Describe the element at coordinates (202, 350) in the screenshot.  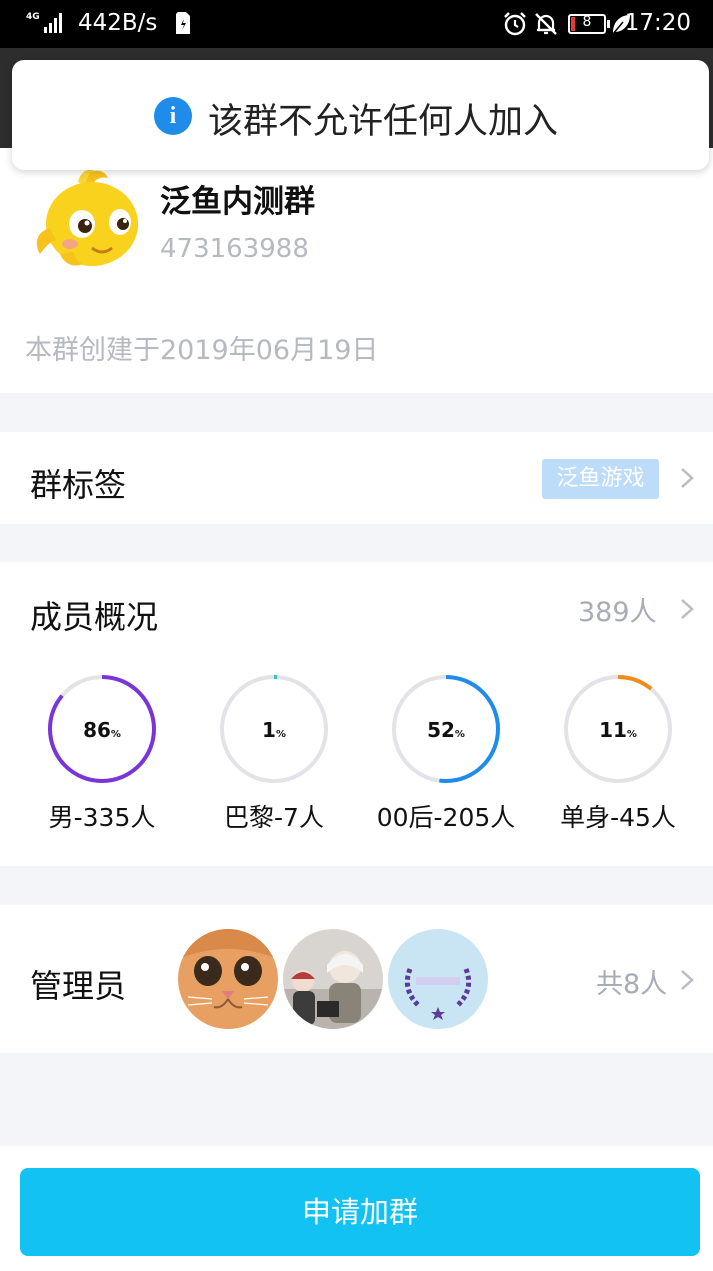
I see `created-date: 本群创建于2019年06月19日` at that location.